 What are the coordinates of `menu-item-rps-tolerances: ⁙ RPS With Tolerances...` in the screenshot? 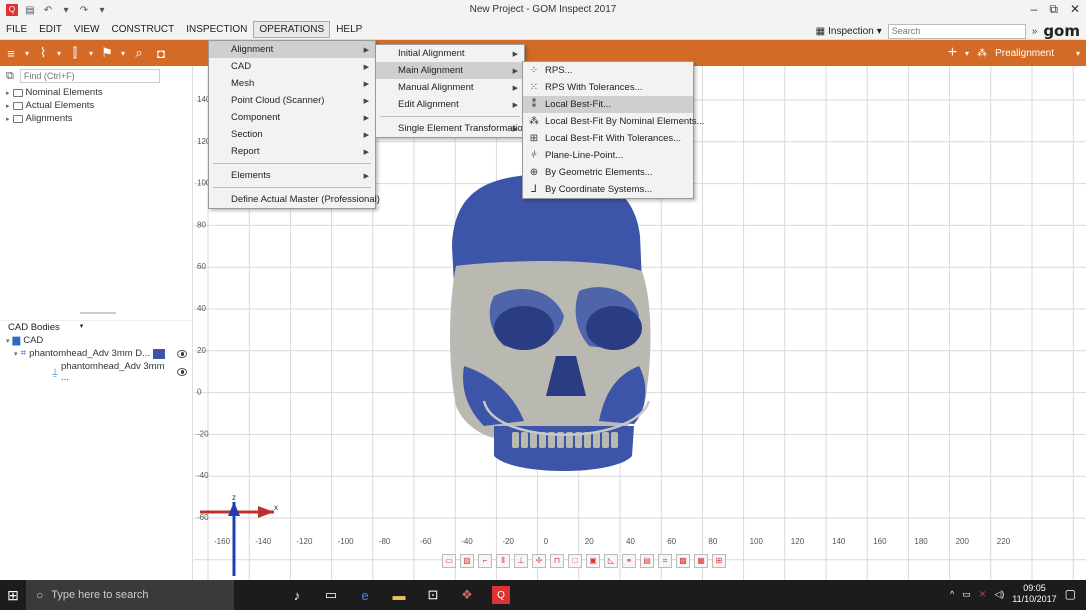 It's located at (608, 87).